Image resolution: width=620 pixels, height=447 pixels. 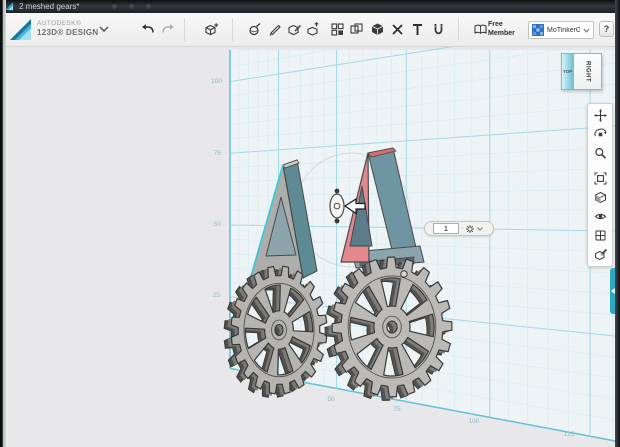 I want to click on pattern-icon, so click(x=337, y=29).